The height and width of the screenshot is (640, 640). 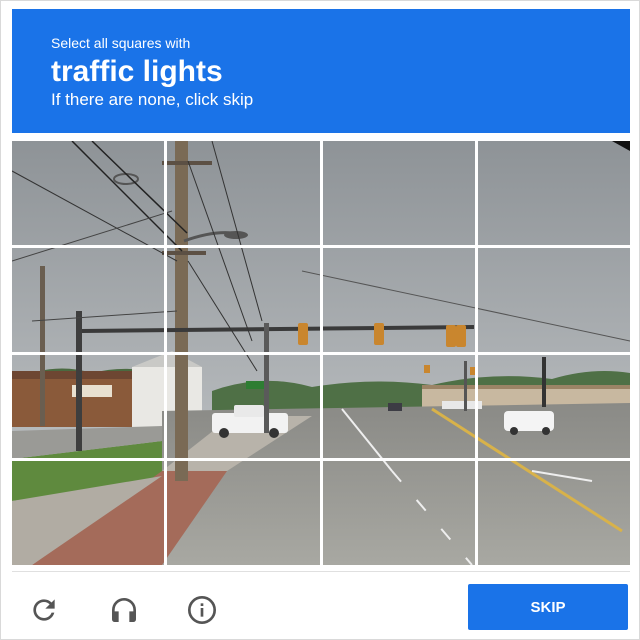 I want to click on info-icon, so click(x=202, y=610).